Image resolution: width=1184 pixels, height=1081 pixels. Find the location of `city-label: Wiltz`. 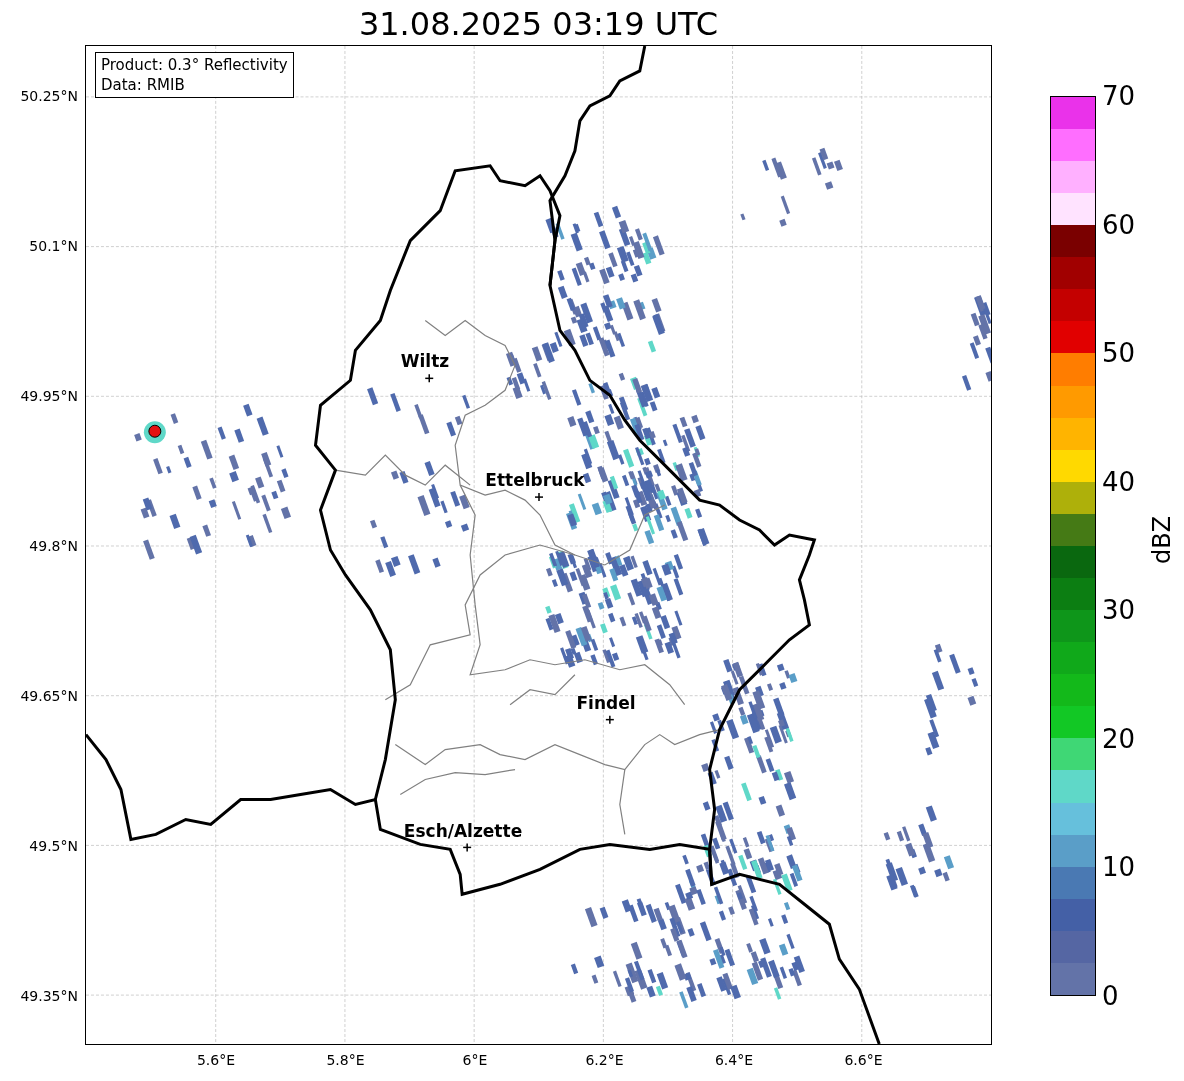

city-label: Wiltz is located at coordinates (425, 361).